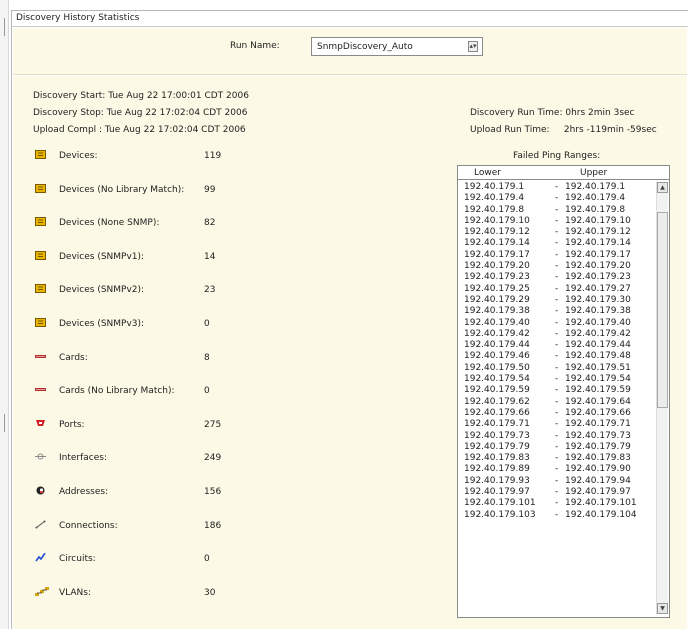 Image resolution: width=688 pixels, height=629 pixels. What do you see at coordinates (497, 333) in the screenshot?
I see `lower-ip: 192.40.179.42` at bounding box center [497, 333].